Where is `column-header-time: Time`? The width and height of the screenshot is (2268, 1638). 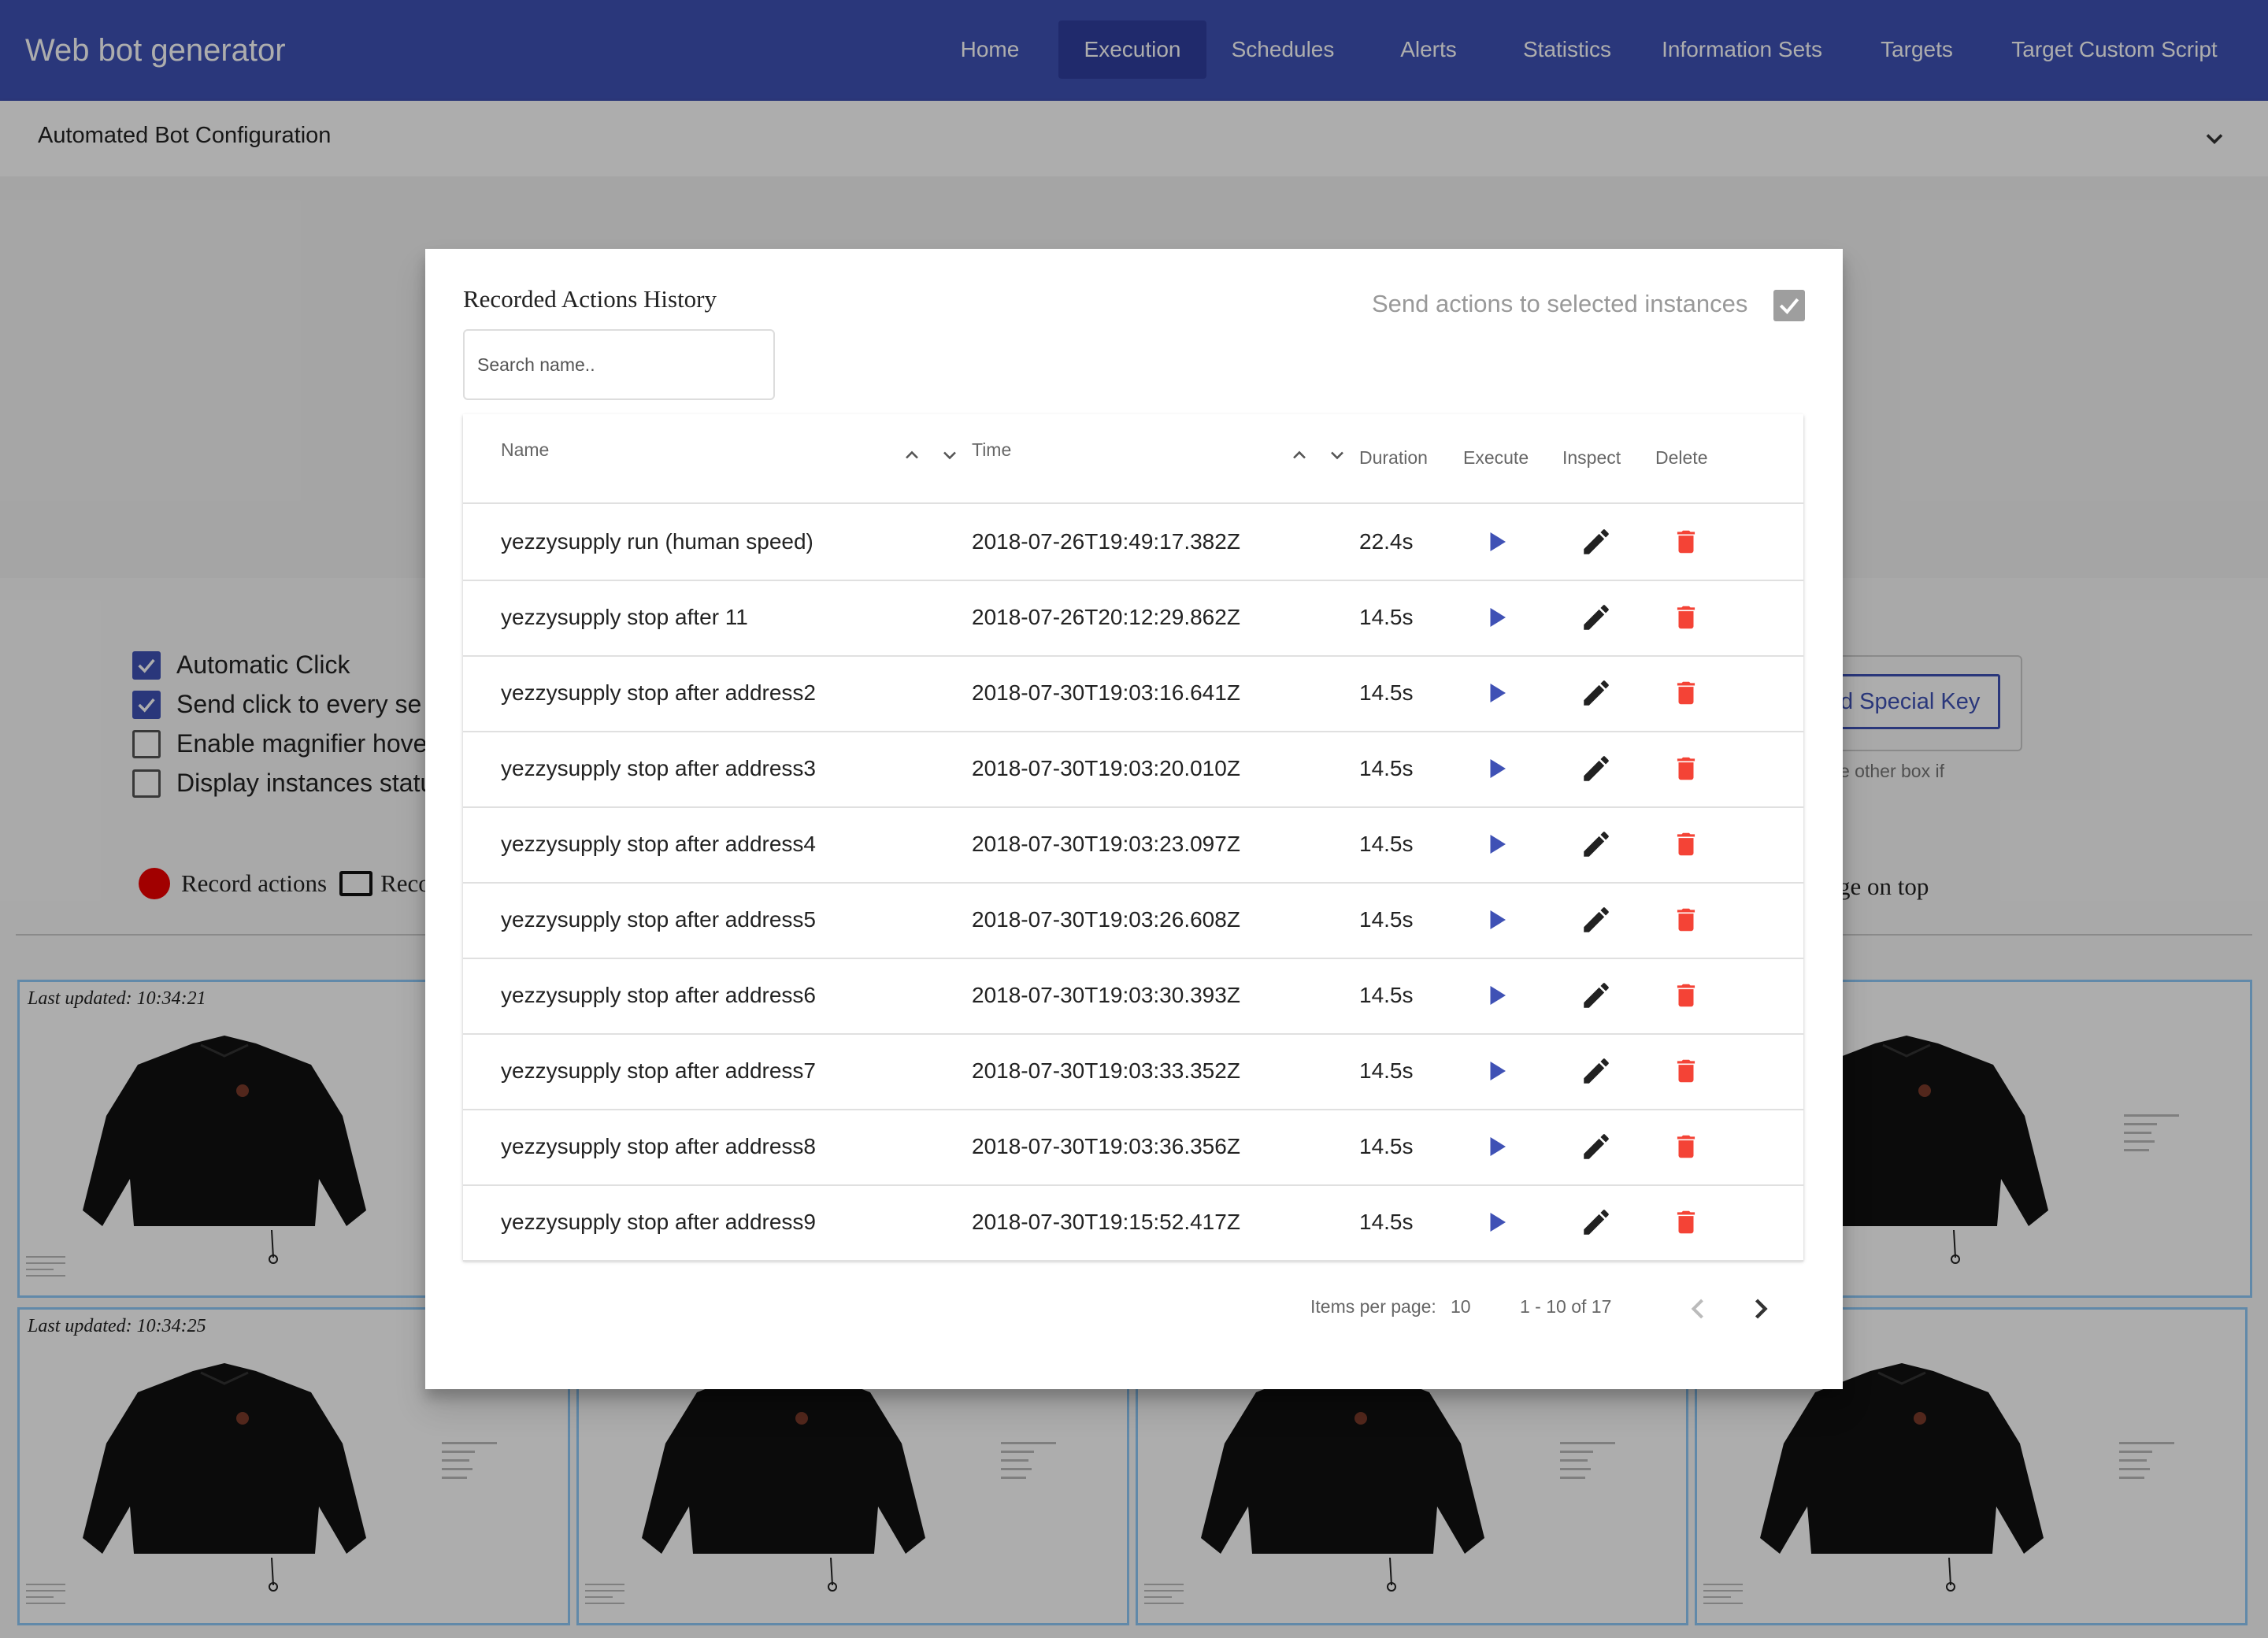 column-header-time: Time is located at coordinates (991, 450).